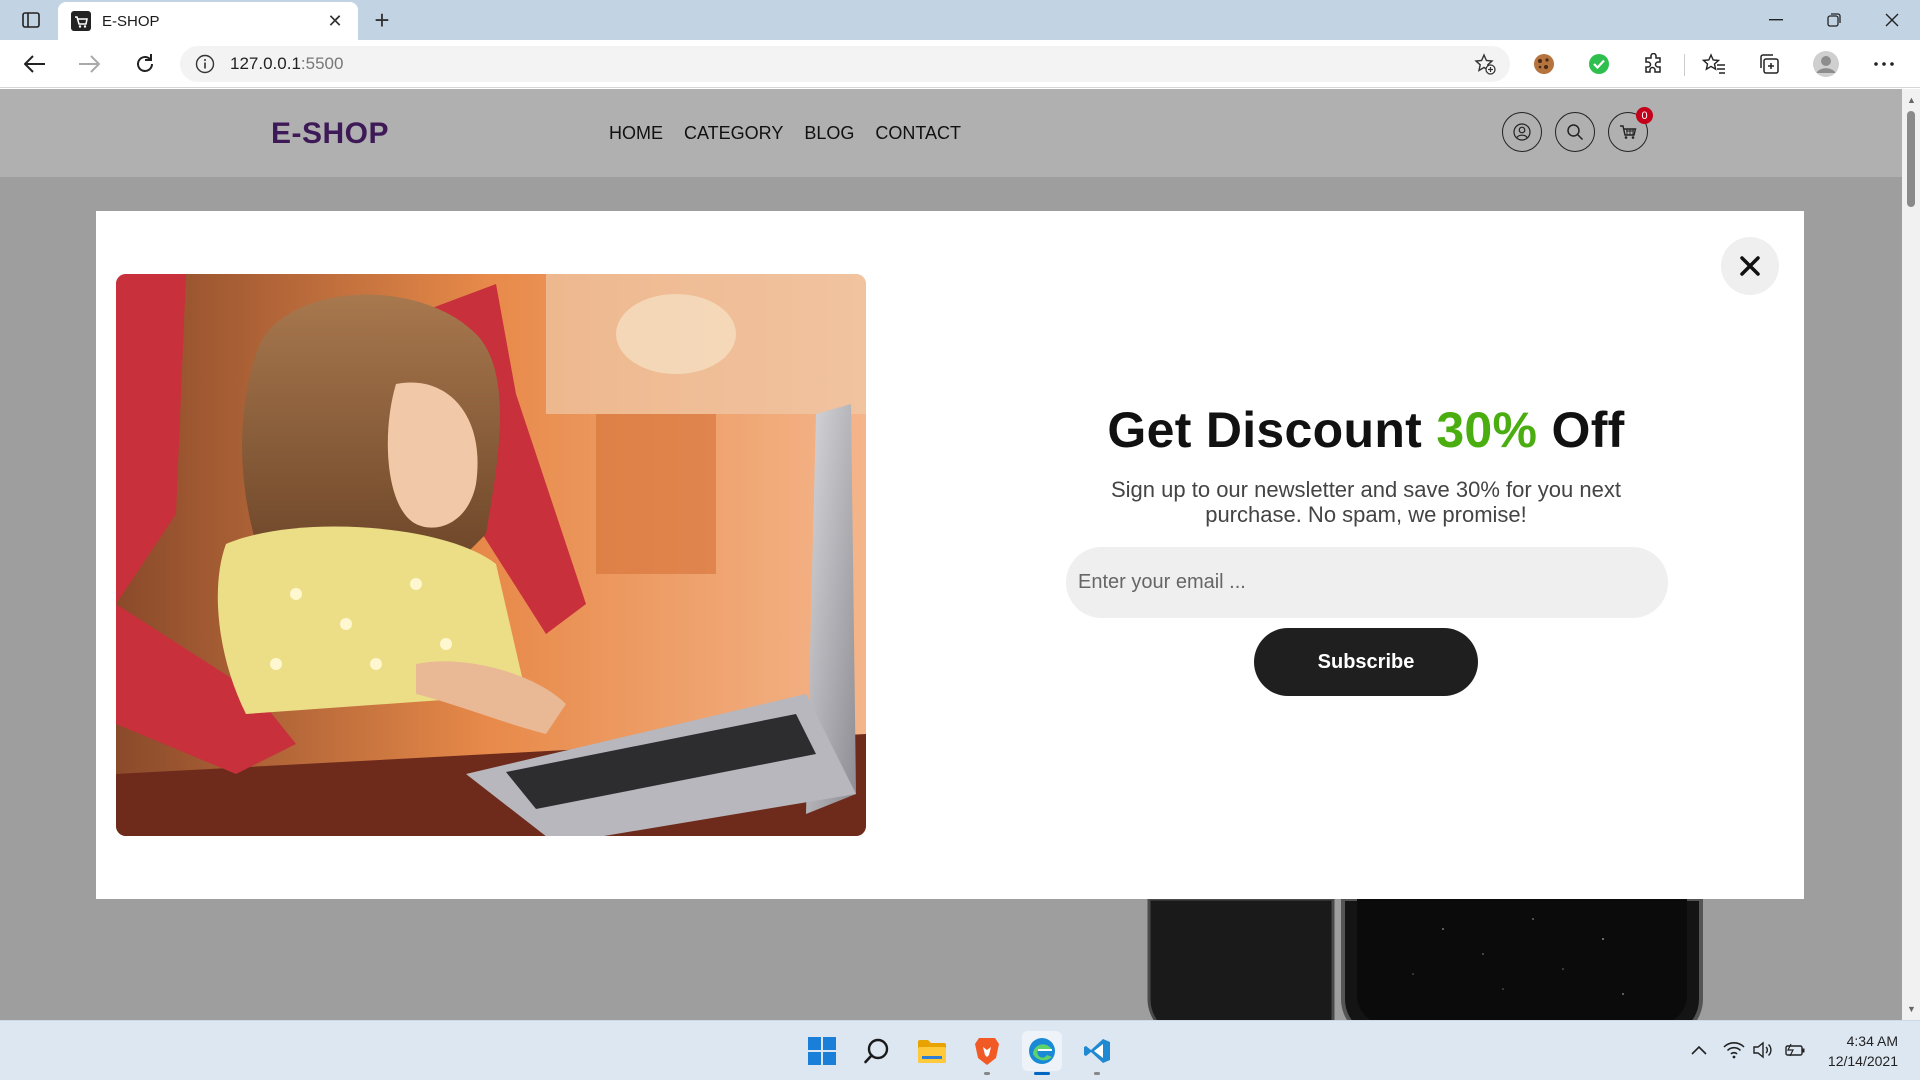 The height and width of the screenshot is (1080, 1920). I want to click on nav-category: CATEGORY, so click(733, 133).